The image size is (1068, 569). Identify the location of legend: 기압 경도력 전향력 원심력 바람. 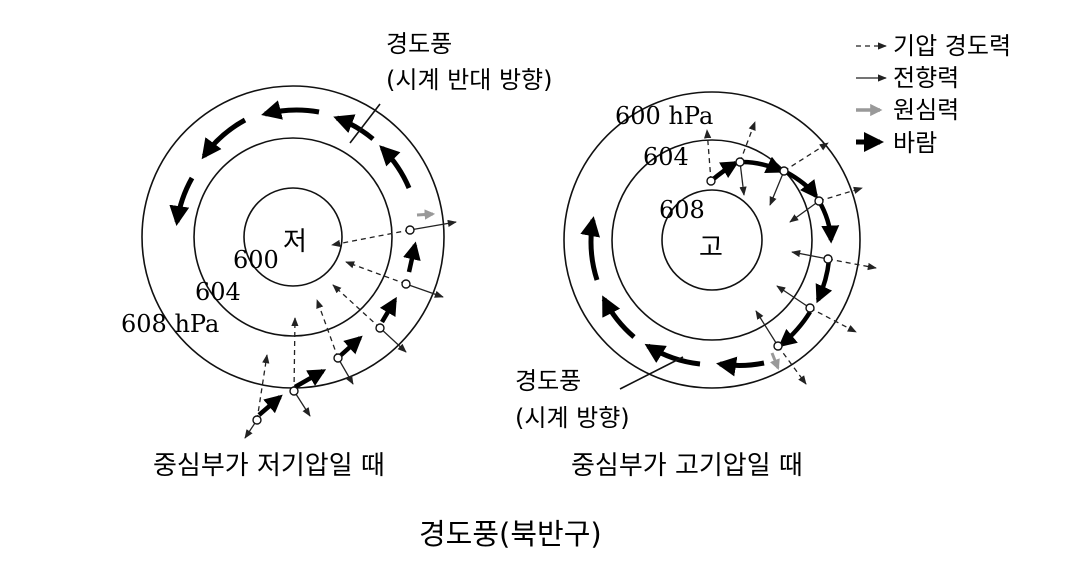
(933, 94).